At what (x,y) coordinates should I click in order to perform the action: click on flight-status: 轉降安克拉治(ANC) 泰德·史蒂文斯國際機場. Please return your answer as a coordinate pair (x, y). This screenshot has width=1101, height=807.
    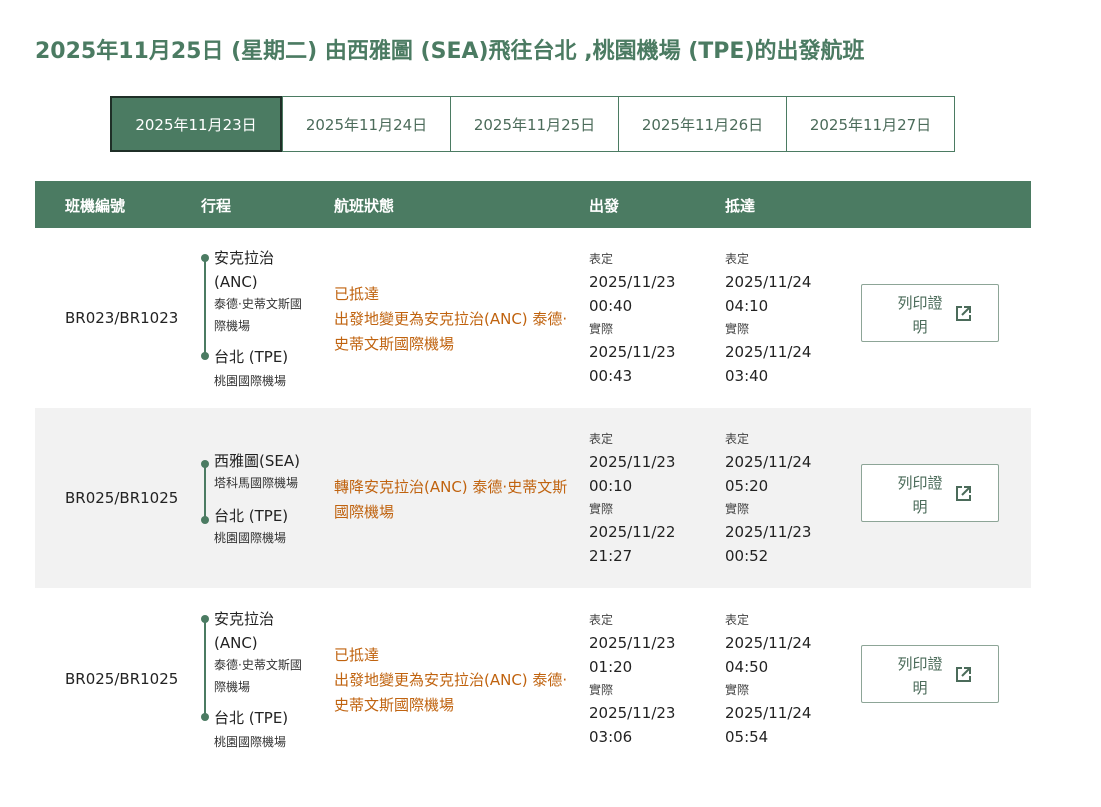
    Looking at the image, I should click on (451, 500).